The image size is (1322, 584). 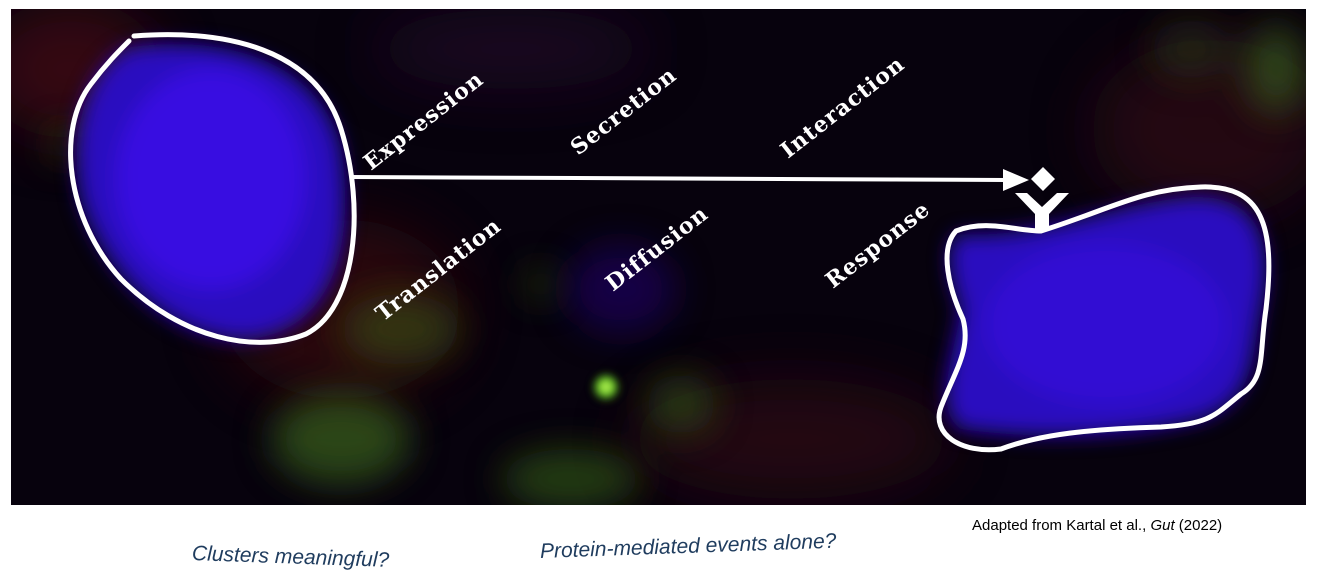 I want to click on citation: Adapted from Kartal et al., Gut (2022), so click(x=1097, y=525).